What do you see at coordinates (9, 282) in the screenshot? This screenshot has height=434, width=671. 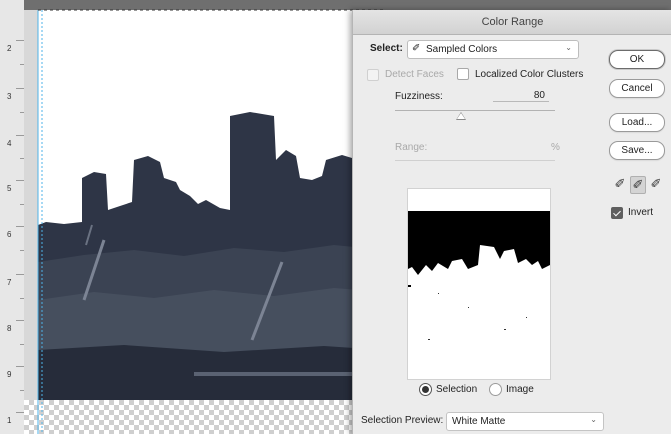 I see `ruler-label: 7` at bounding box center [9, 282].